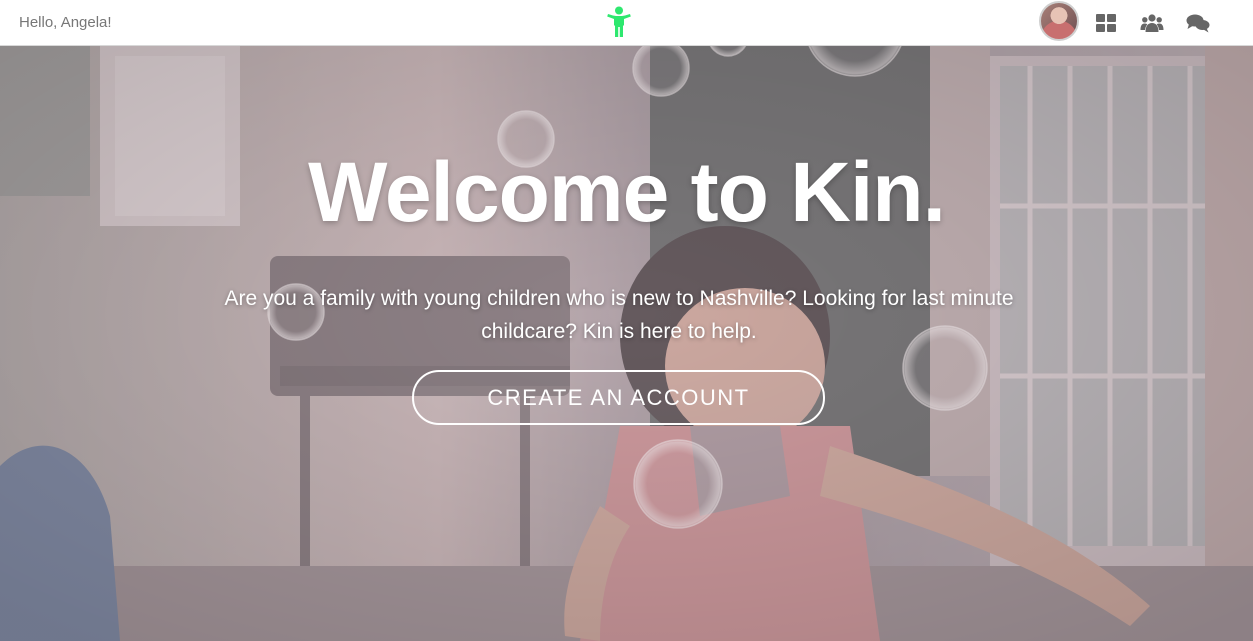 The width and height of the screenshot is (1253, 641). I want to click on user-avatar, so click(1059, 21).